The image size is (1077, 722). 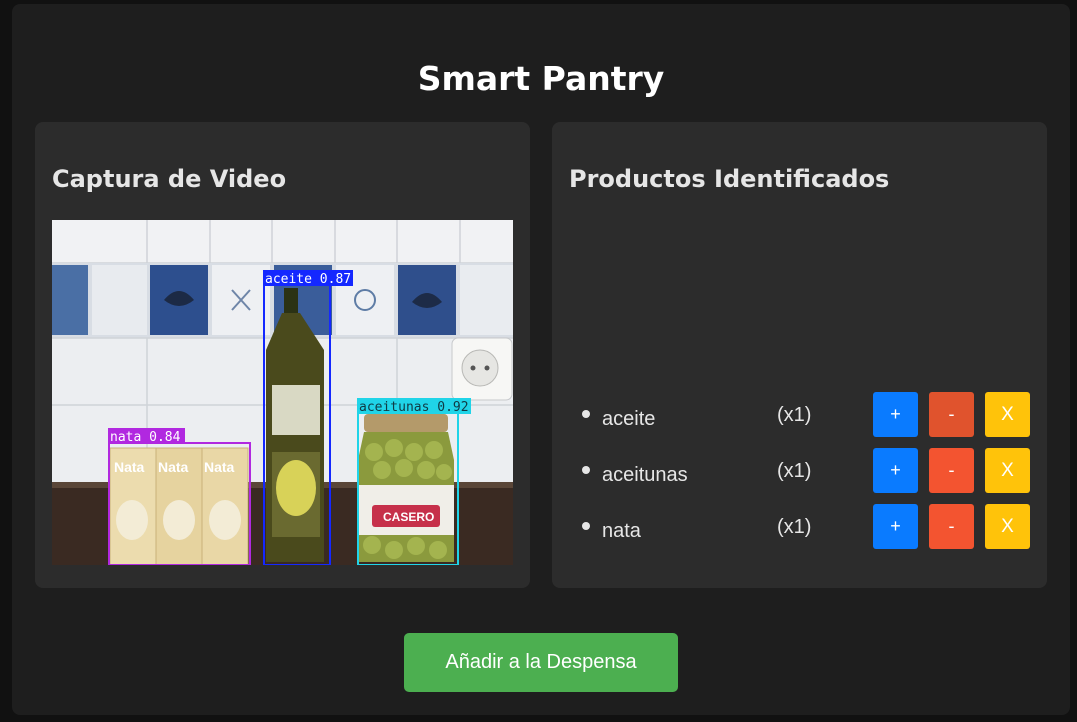 I want to click on blue-tile, so click(x=70, y=300).